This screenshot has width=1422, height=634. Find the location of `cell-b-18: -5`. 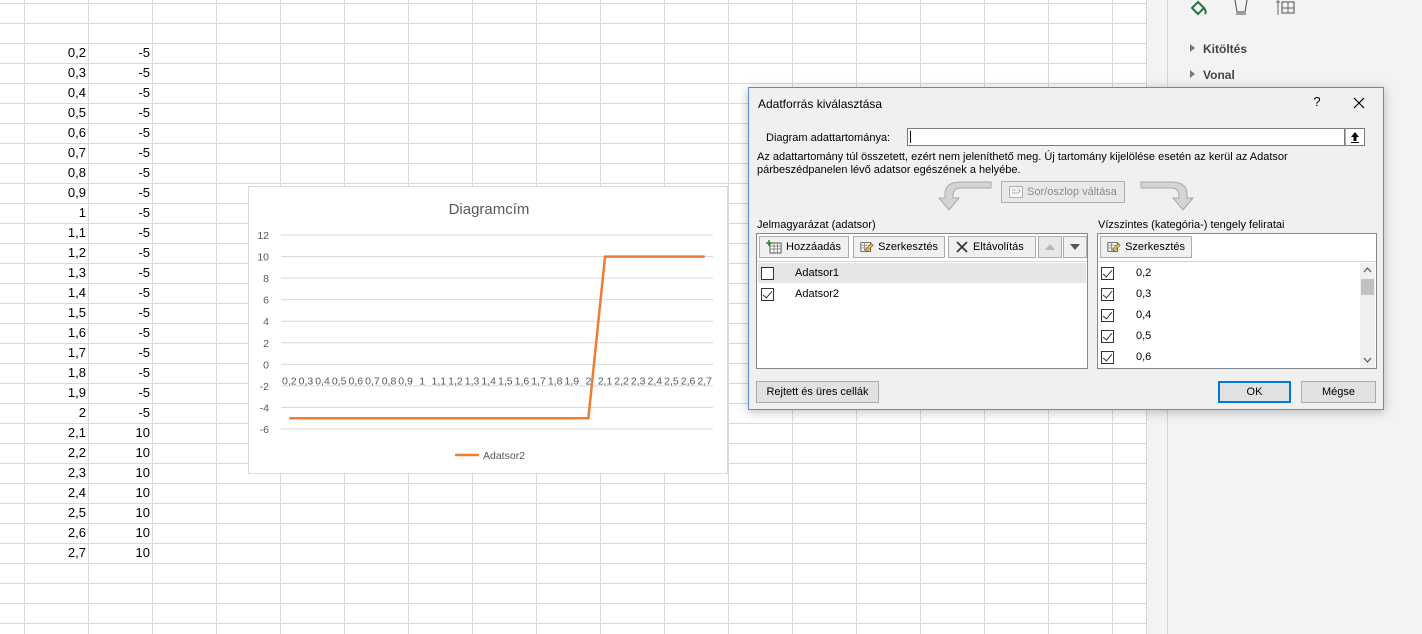

cell-b-18: -5 is located at coordinates (119, 393).